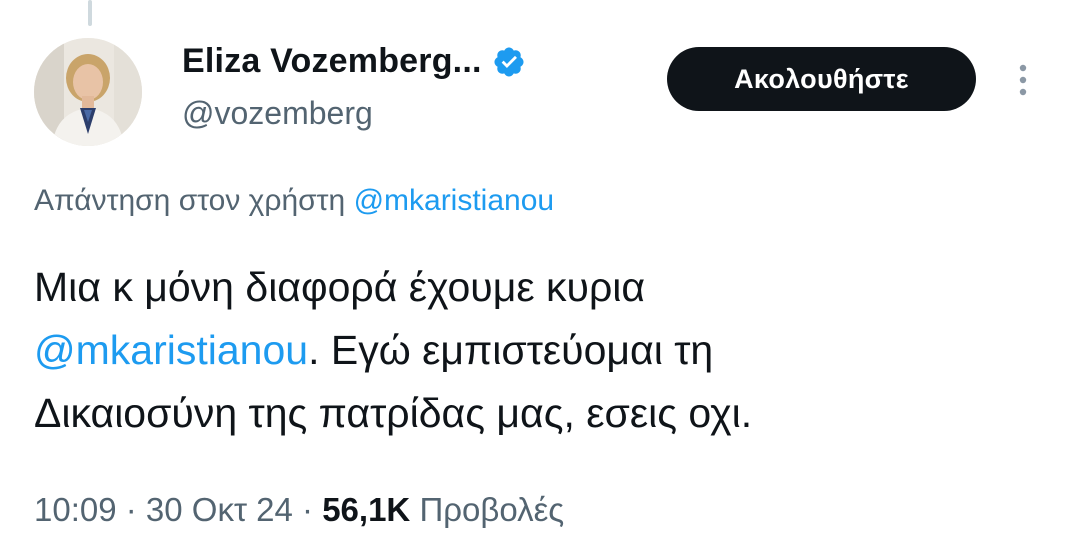 The width and height of the screenshot is (1076, 550). What do you see at coordinates (366, 509) in the screenshot?
I see `views-count: 56,1K` at bounding box center [366, 509].